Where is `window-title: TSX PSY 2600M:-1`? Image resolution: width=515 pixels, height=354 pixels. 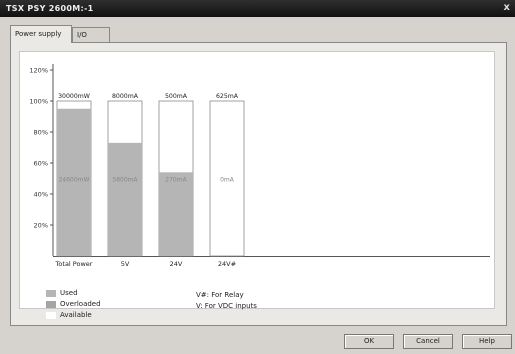 window-title: TSX PSY 2600M:-1 is located at coordinates (50, 8).